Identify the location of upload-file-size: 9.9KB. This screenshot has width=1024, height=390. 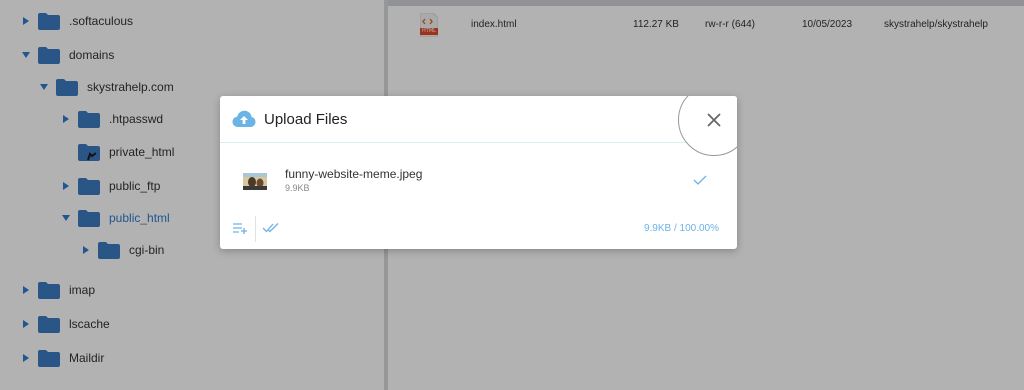
(297, 188).